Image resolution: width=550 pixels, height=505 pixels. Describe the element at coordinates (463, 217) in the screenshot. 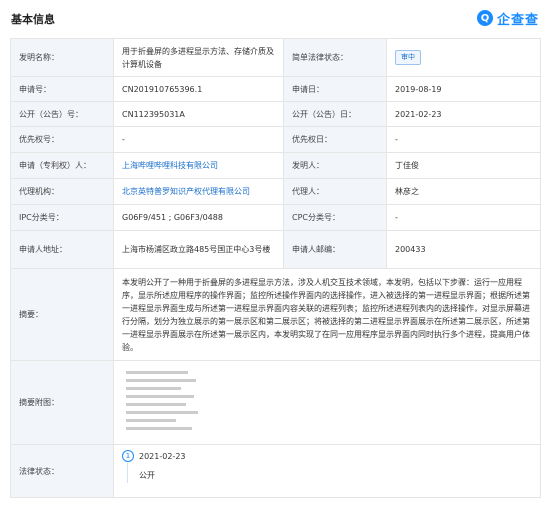

I see `cpc-value: -` at that location.